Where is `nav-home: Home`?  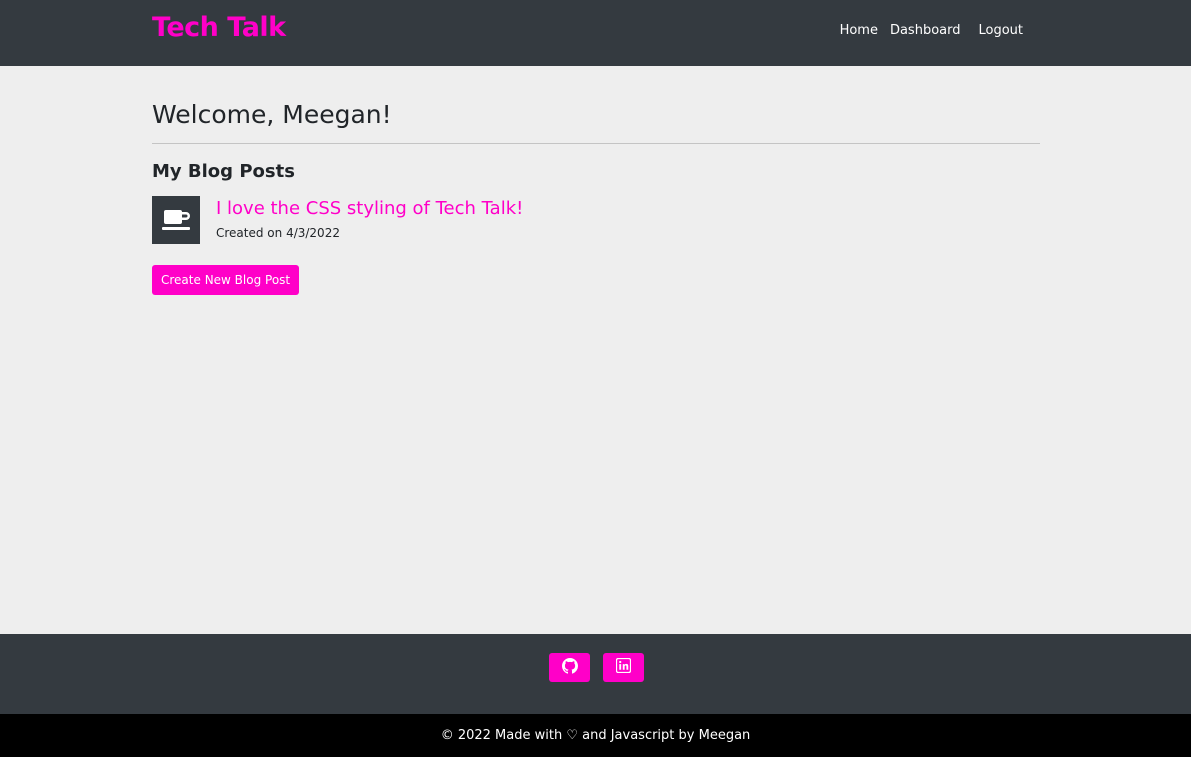 nav-home: Home is located at coordinates (859, 30).